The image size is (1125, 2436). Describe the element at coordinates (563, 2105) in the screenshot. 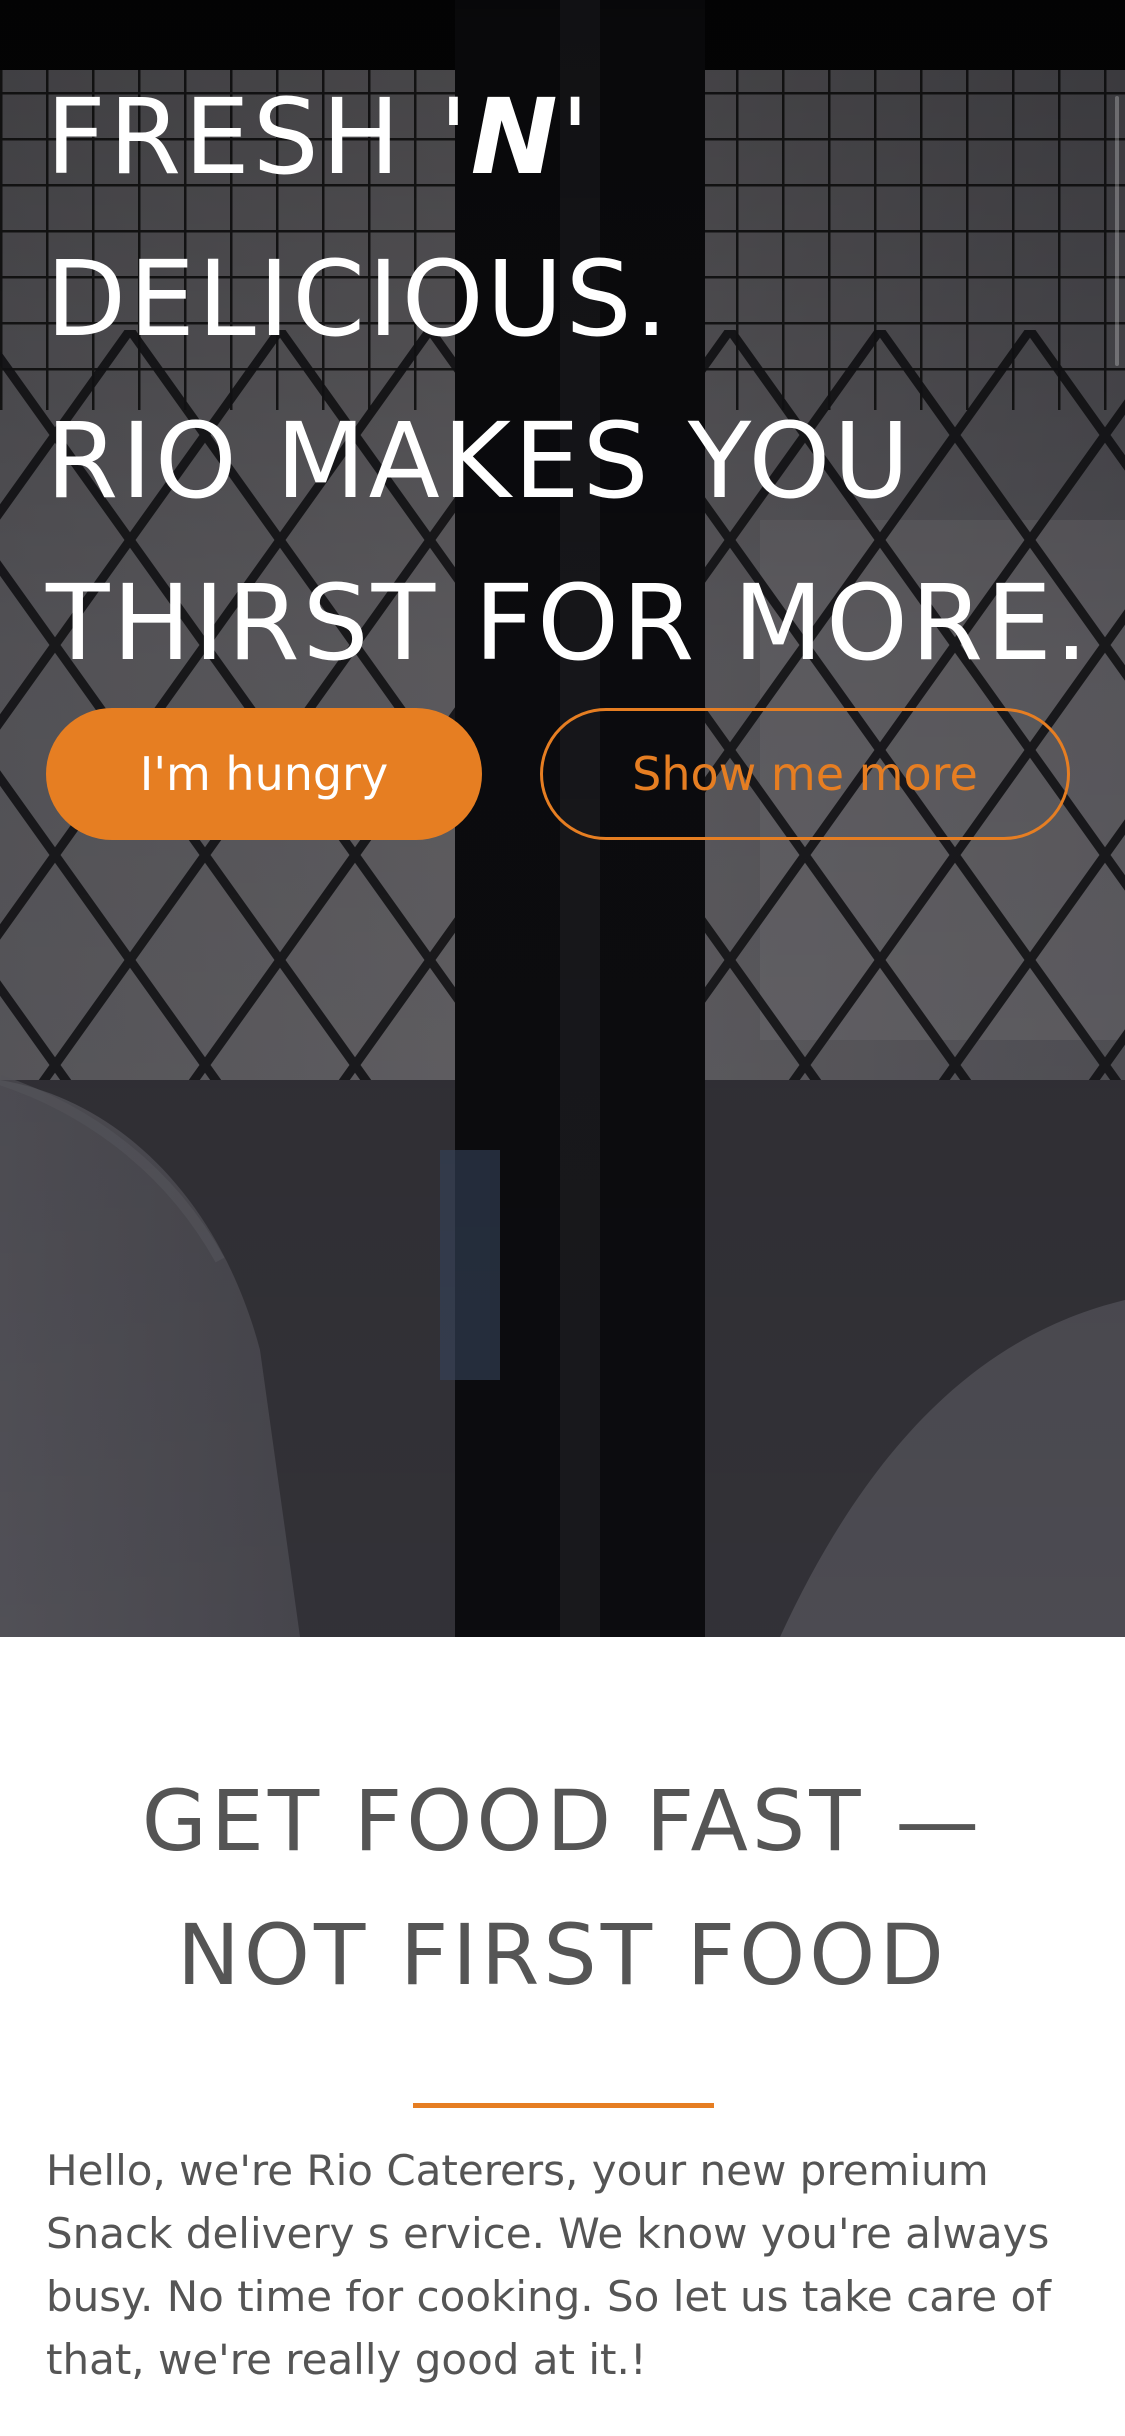

I see `title-divider` at that location.